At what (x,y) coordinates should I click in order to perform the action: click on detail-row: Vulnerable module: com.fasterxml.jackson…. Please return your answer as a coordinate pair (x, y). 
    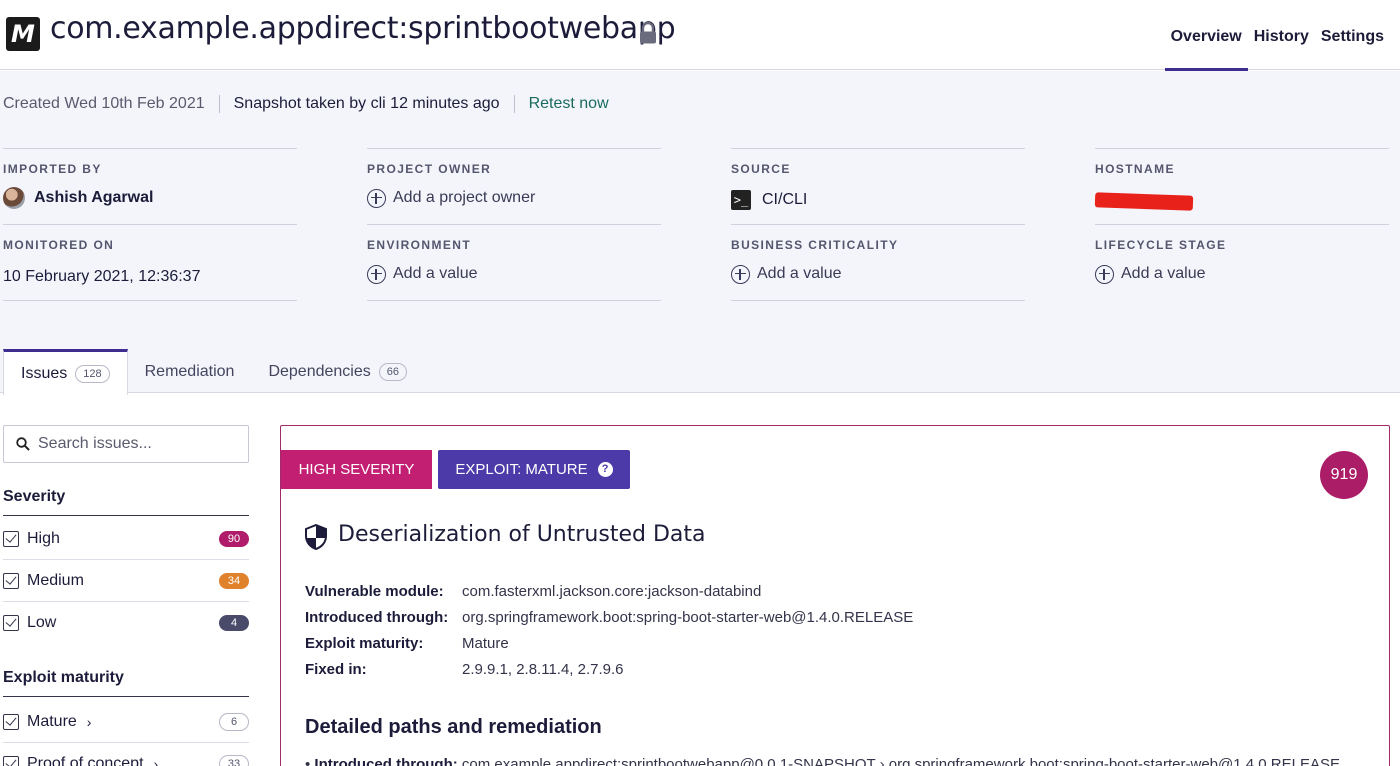
    Looking at the image, I should click on (609, 591).